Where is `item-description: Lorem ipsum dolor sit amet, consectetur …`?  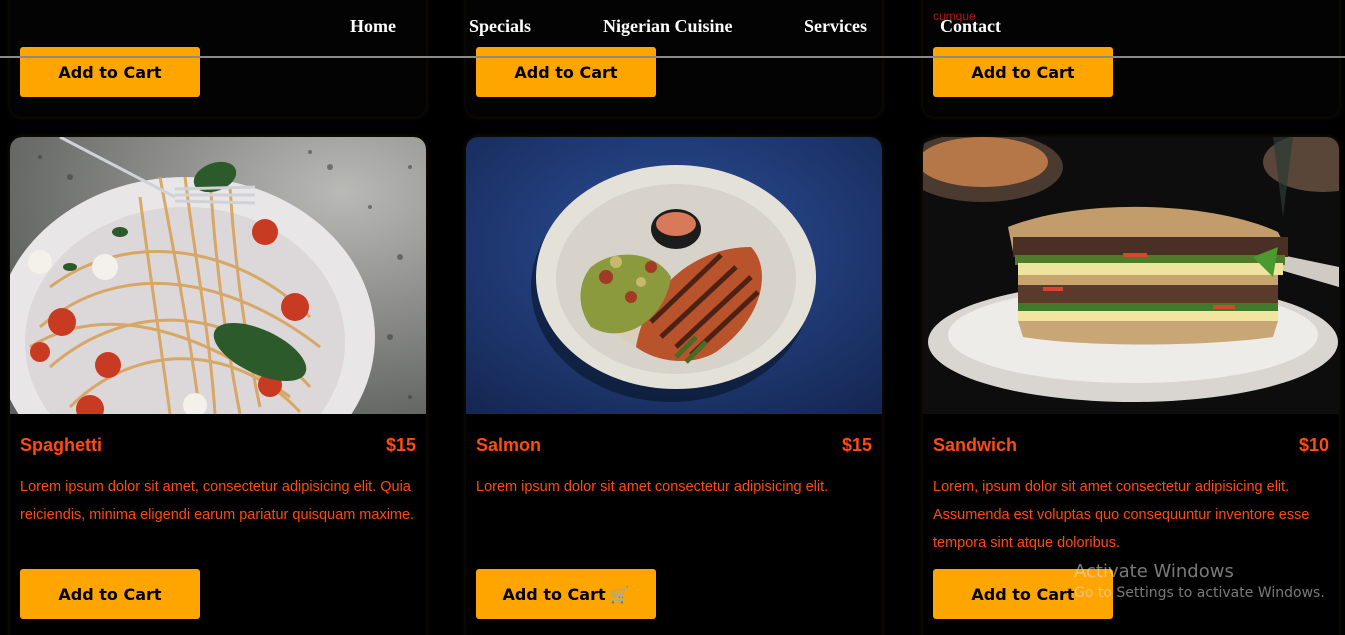 item-description: Lorem ipsum dolor sit amet, consectetur … is located at coordinates (217, 501).